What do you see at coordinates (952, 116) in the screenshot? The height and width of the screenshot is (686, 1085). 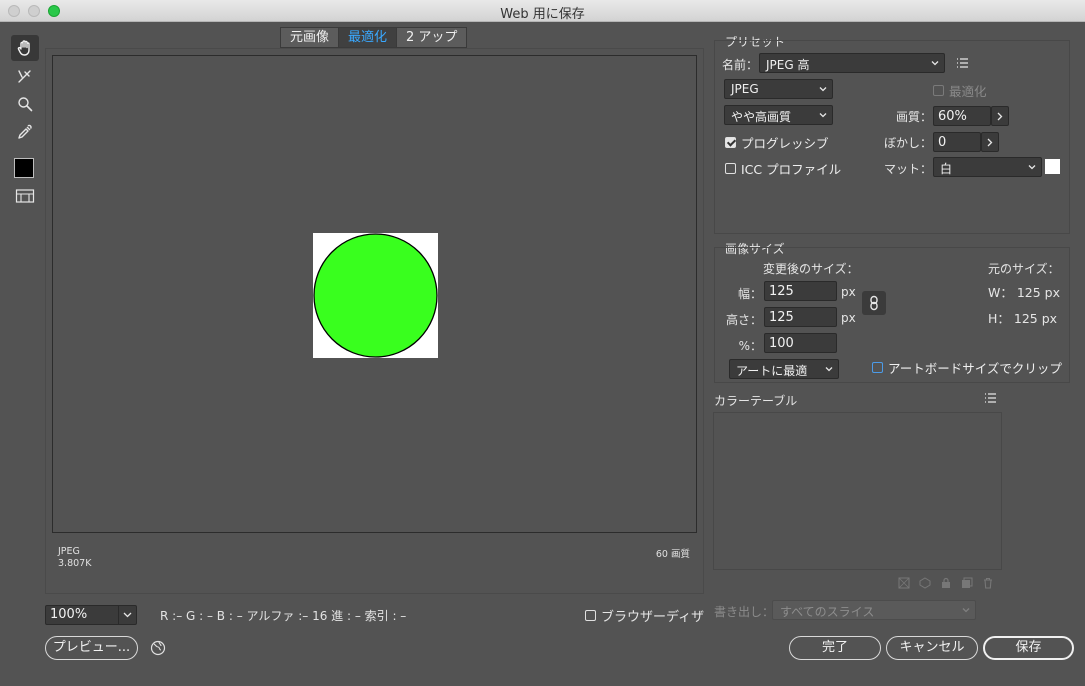 I see `quality-value: 60%` at bounding box center [952, 116].